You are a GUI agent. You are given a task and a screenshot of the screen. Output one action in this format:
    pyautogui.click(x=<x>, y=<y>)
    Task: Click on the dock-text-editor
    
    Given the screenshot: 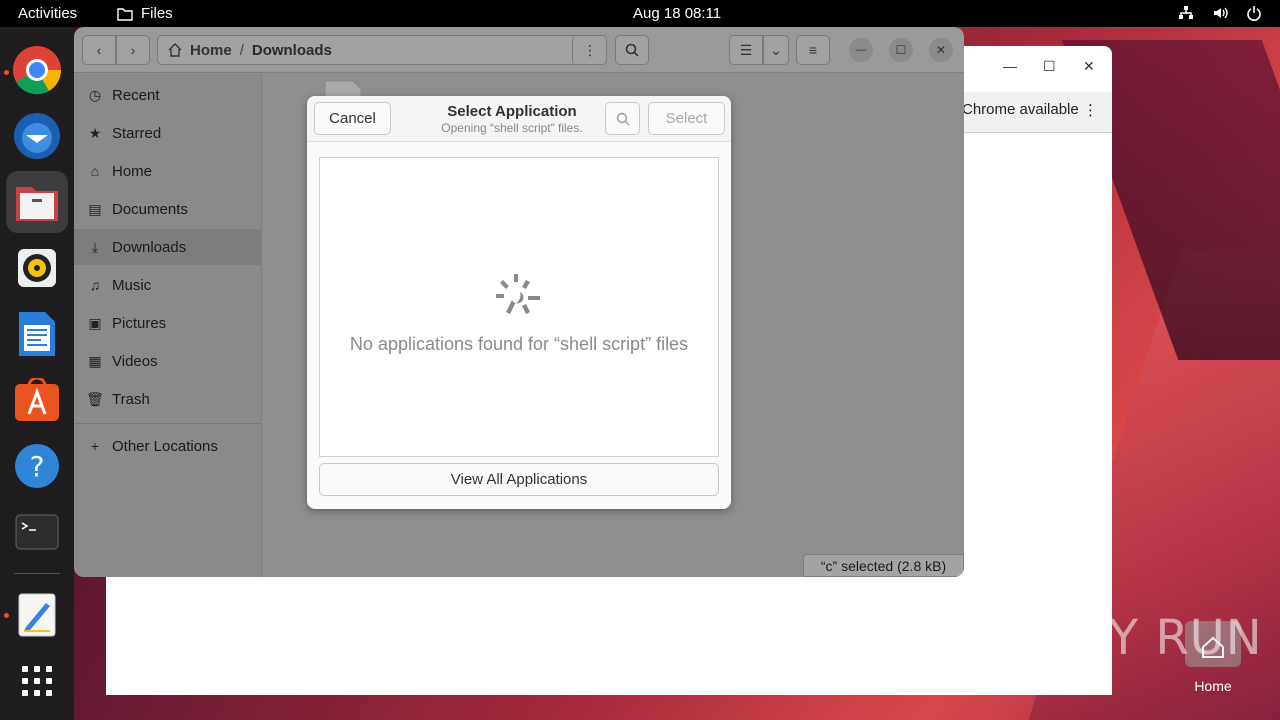 What is the action you would take?
    pyautogui.click(x=37, y=615)
    